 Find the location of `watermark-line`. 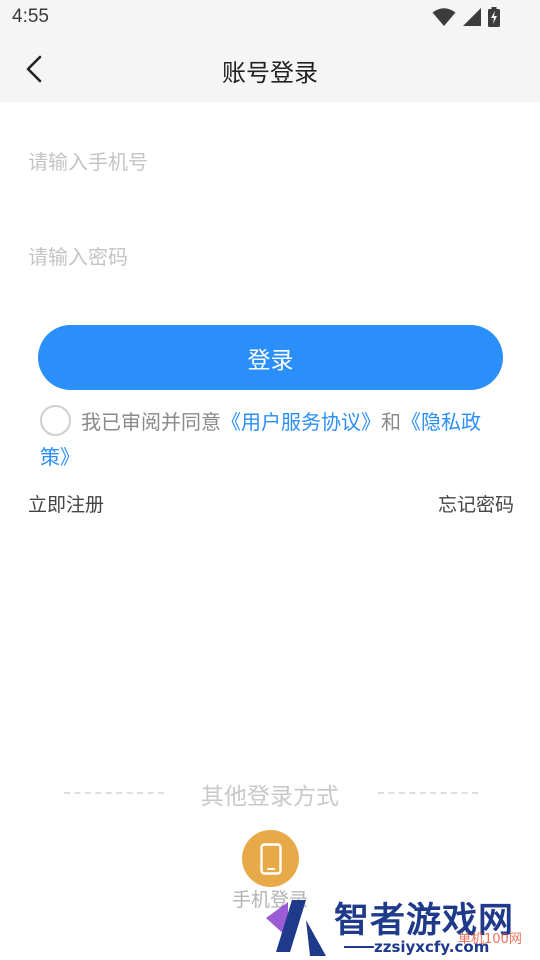

watermark-line is located at coordinates (359, 947).